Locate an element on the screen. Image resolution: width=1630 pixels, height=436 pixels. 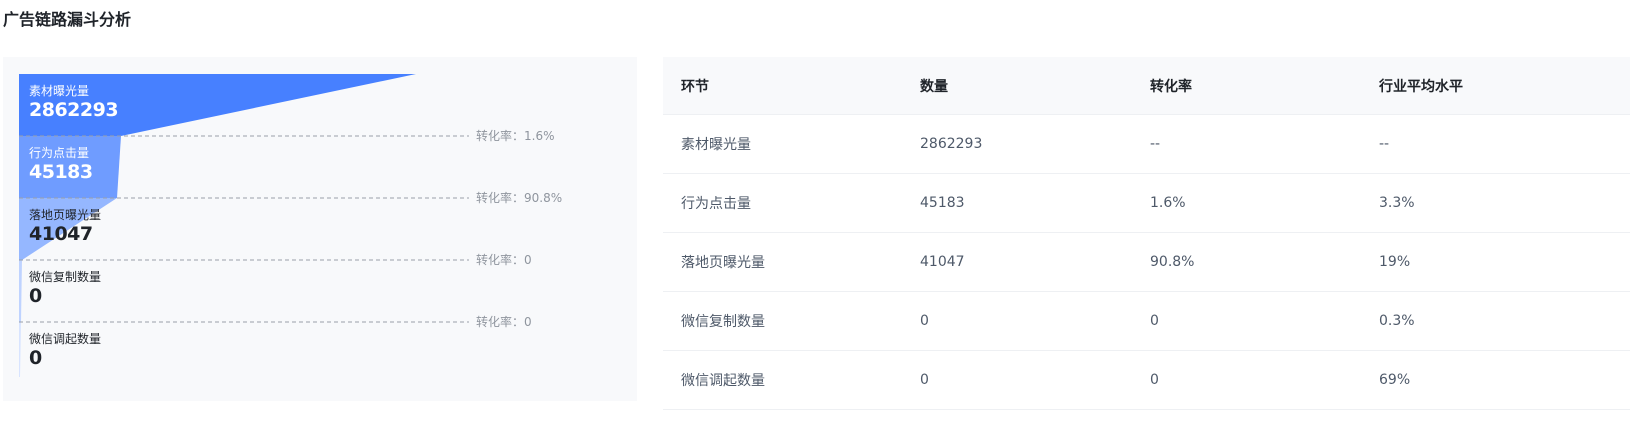
stage-label: 素材曝光量 is located at coordinates (59, 91).